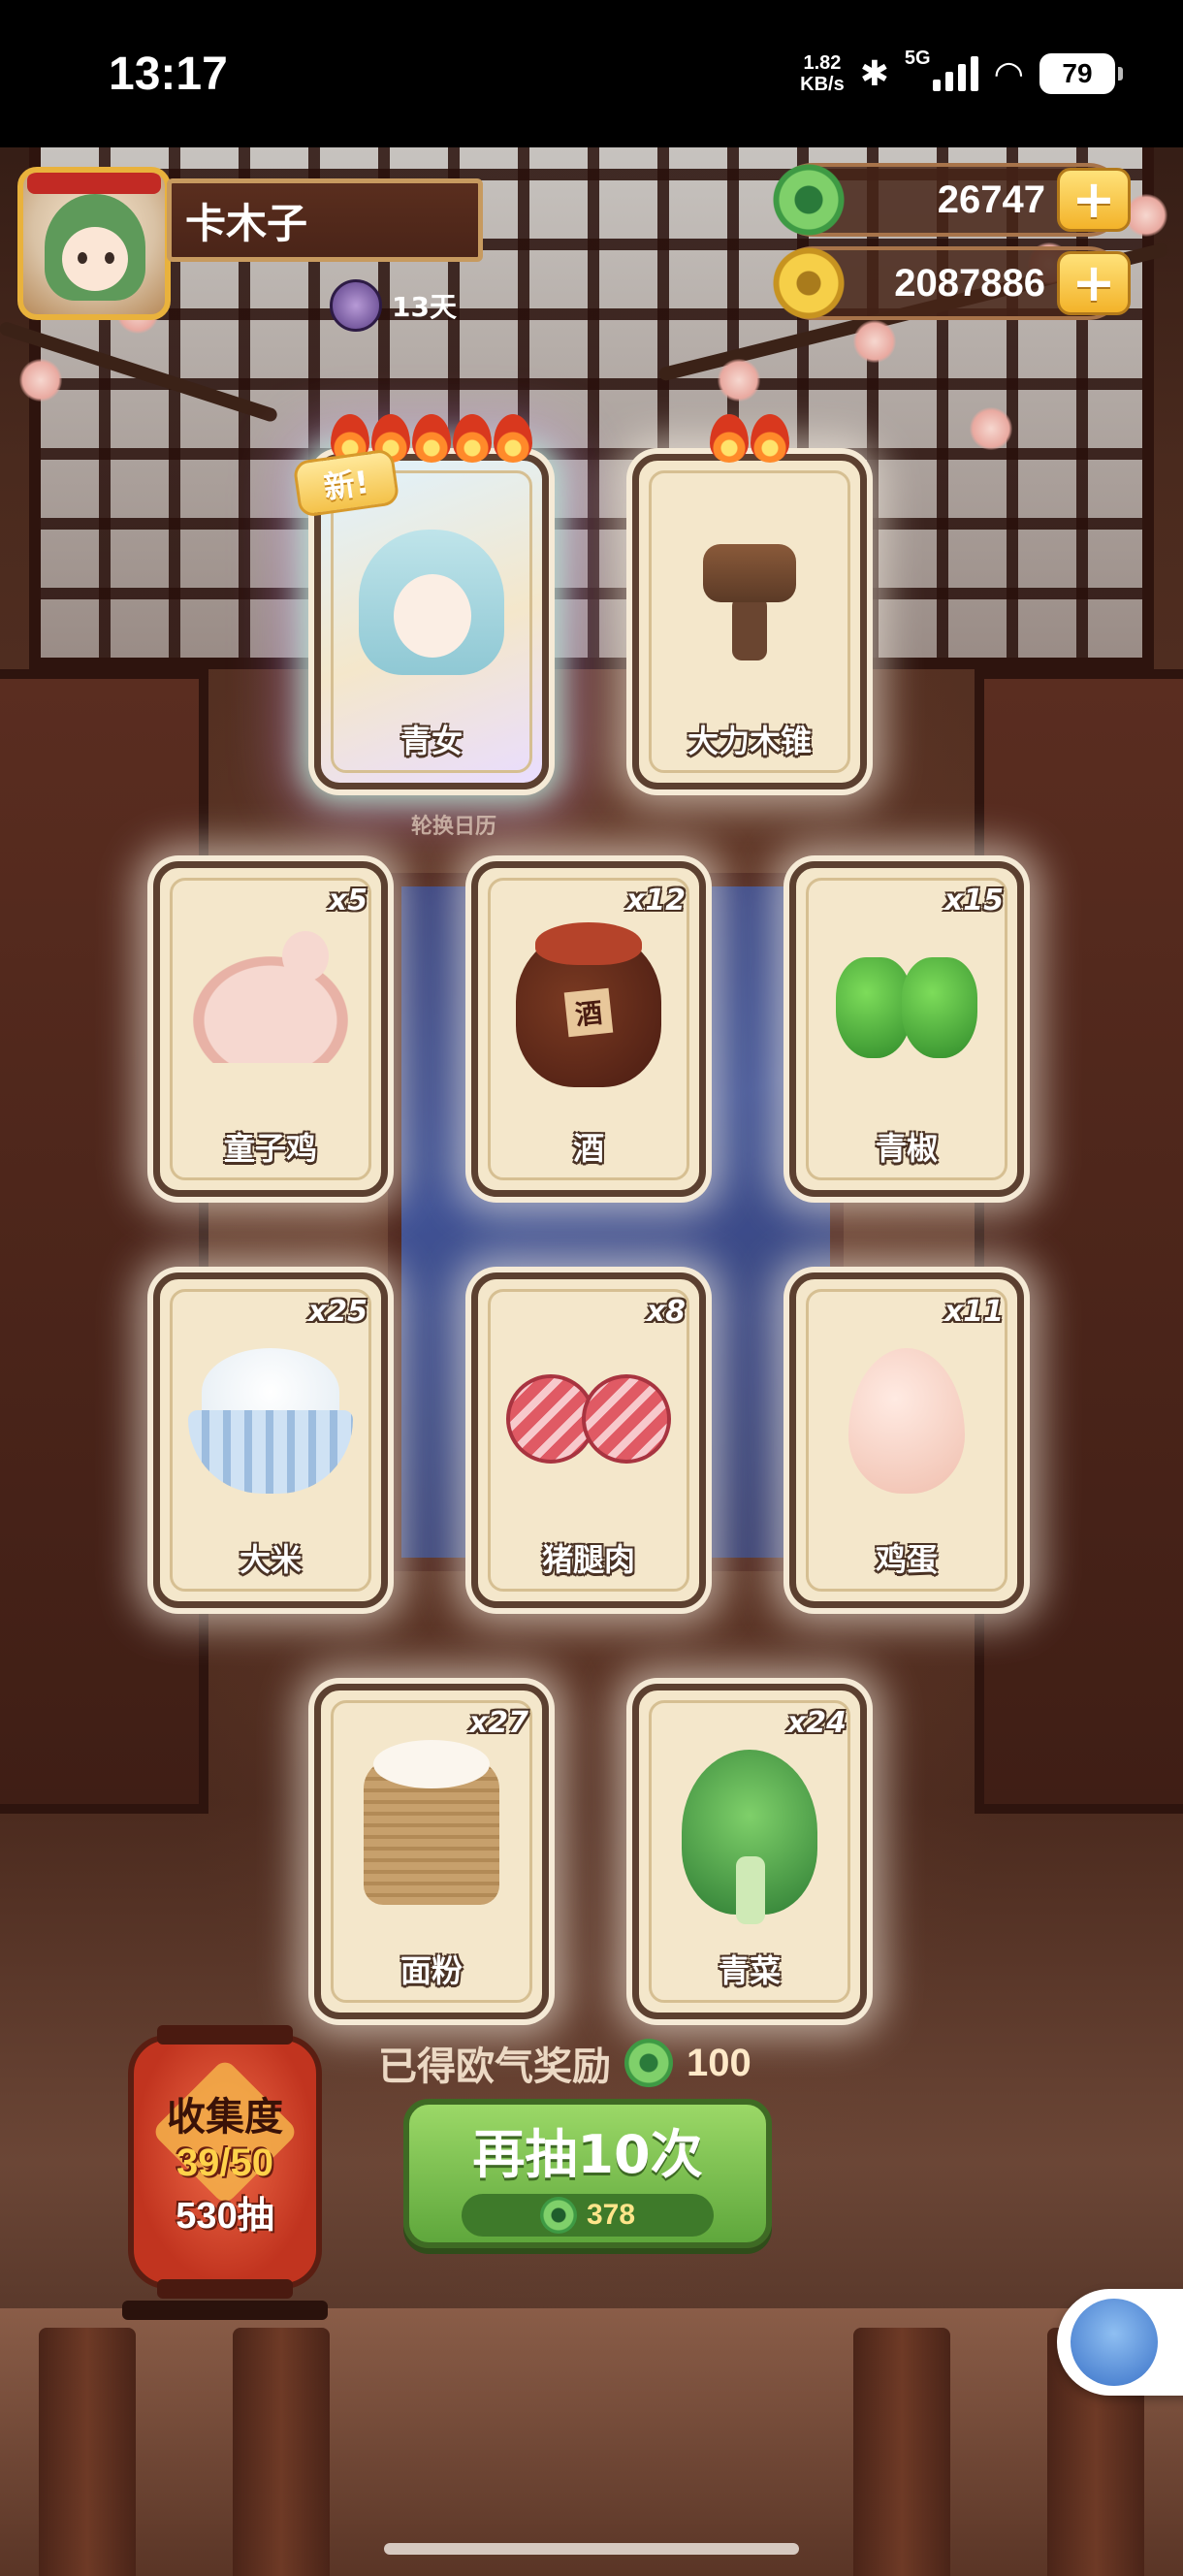  Describe the element at coordinates (951, 200) in the screenshot. I see `jade-currency: 26747 +` at that location.